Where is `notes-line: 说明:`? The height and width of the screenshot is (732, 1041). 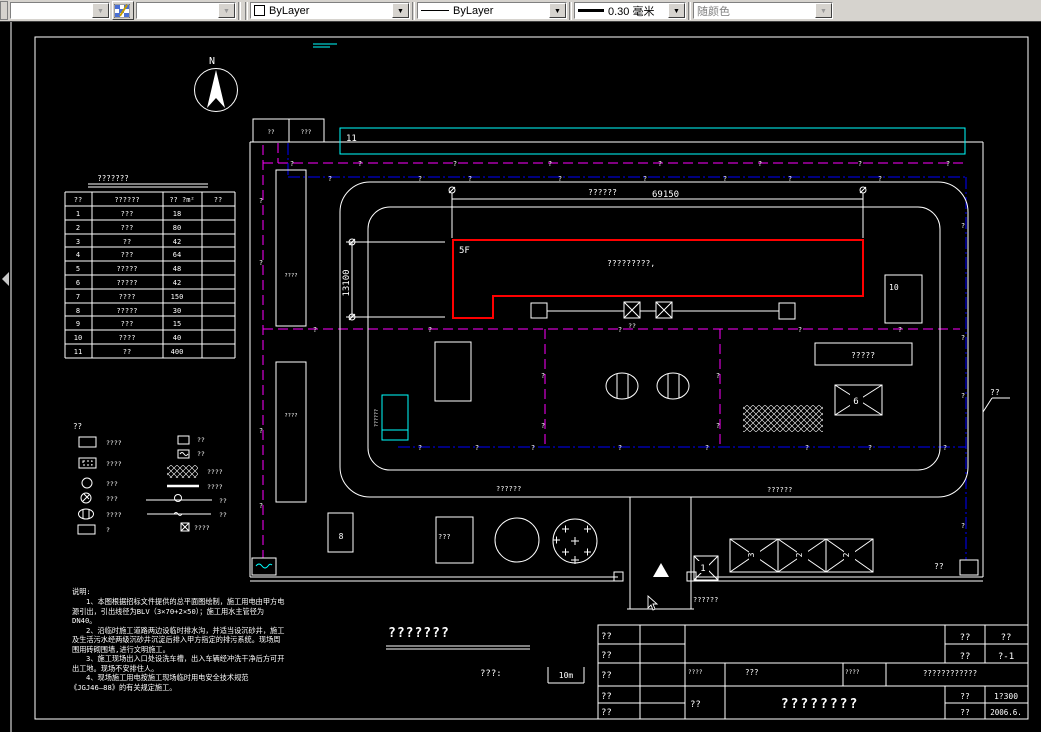
notes-line: 说明: is located at coordinates (81, 591).